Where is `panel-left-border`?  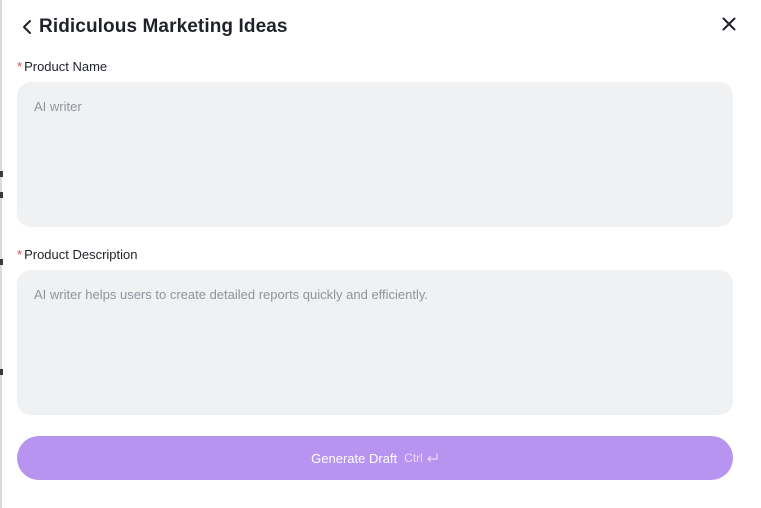
panel-left-border is located at coordinates (1, 254).